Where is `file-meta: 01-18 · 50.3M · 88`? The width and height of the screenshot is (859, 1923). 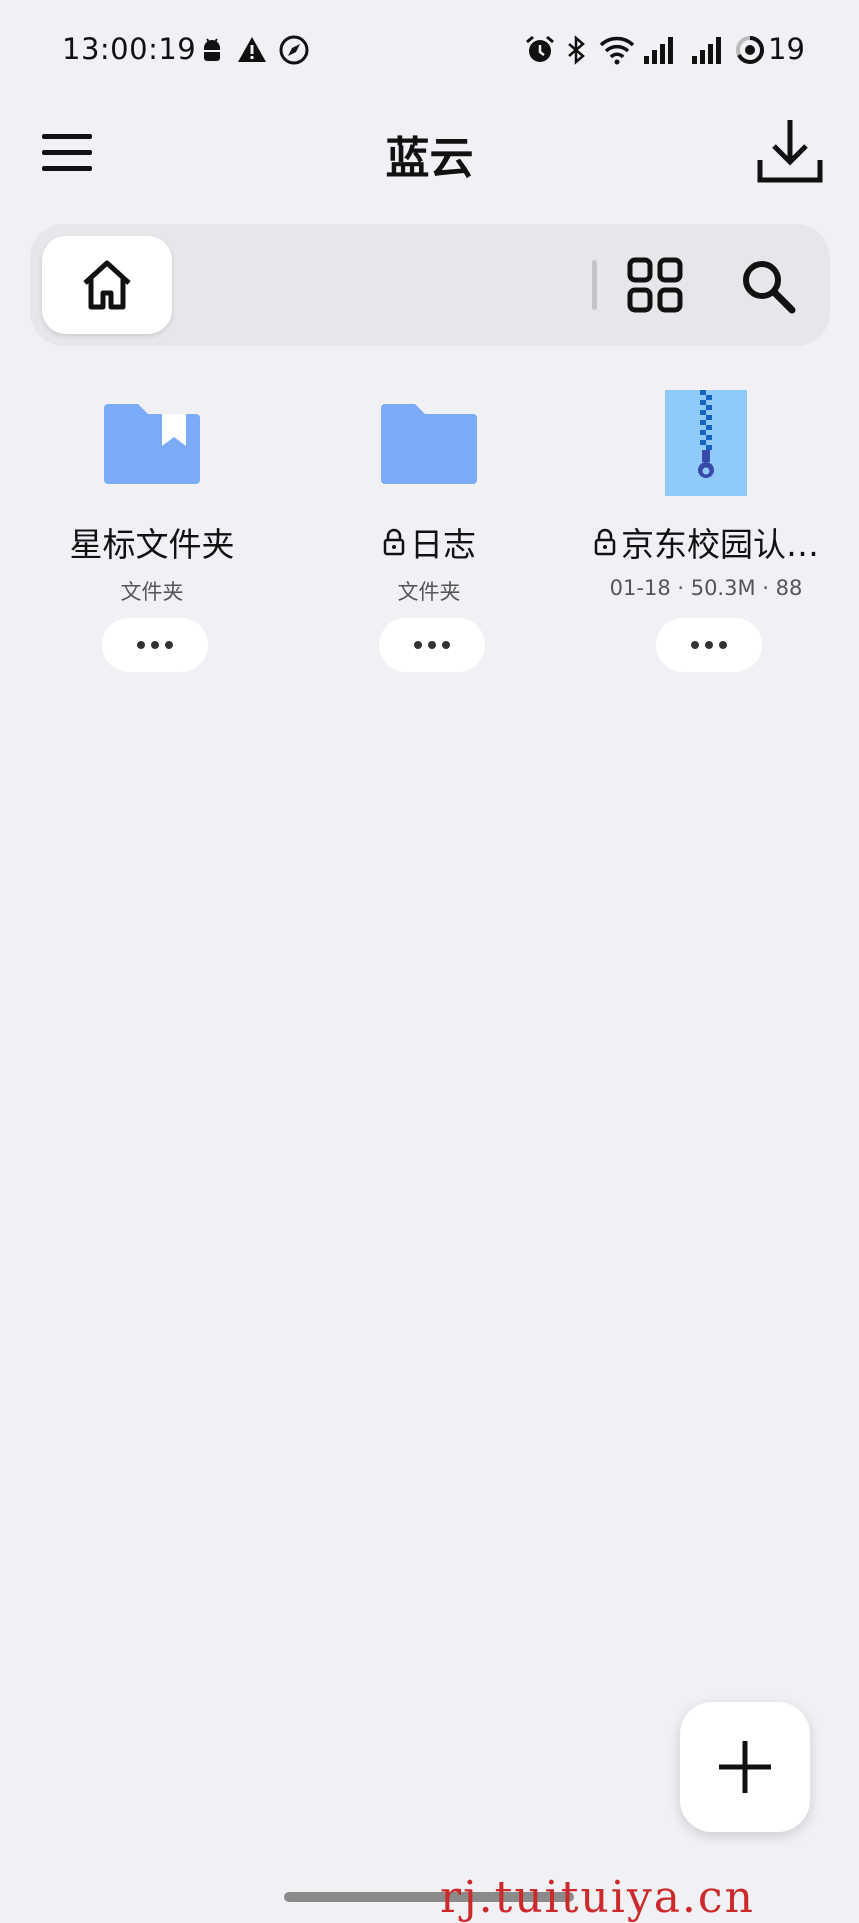
file-meta: 01-18 · 50.3M · 88 is located at coordinates (706, 588).